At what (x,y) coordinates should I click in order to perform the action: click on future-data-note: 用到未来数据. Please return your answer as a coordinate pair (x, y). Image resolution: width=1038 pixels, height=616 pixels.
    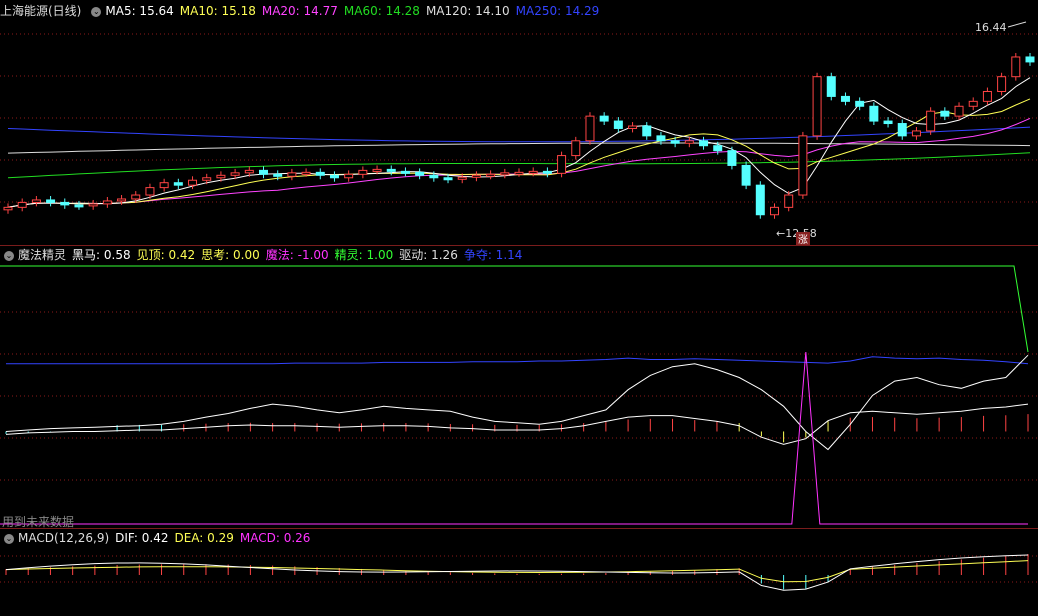
    Looking at the image, I should click on (38, 522).